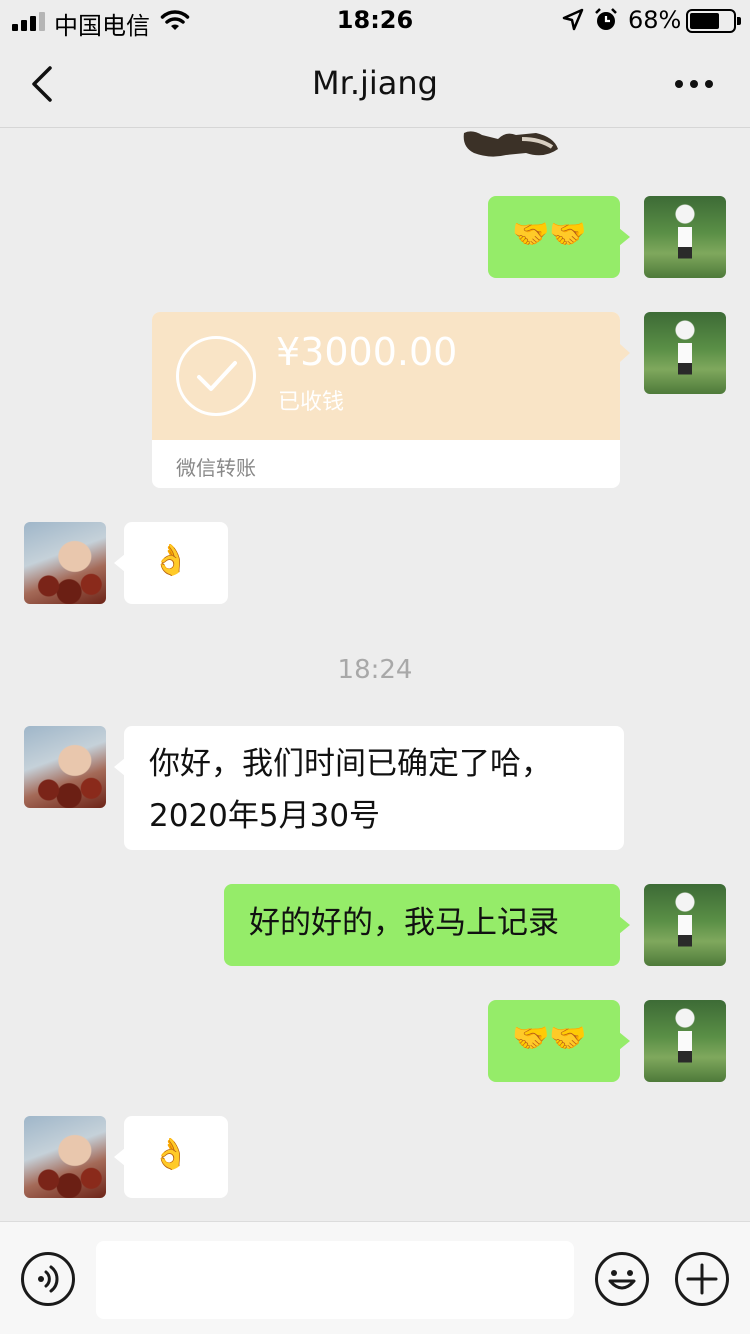 This screenshot has height=1334, width=750. What do you see at coordinates (694, 84) in the screenshot?
I see `more-dots-icon` at bounding box center [694, 84].